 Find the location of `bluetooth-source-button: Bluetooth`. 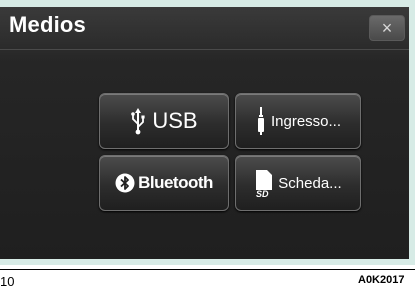

bluetooth-source-button: Bluetooth is located at coordinates (164, 183).